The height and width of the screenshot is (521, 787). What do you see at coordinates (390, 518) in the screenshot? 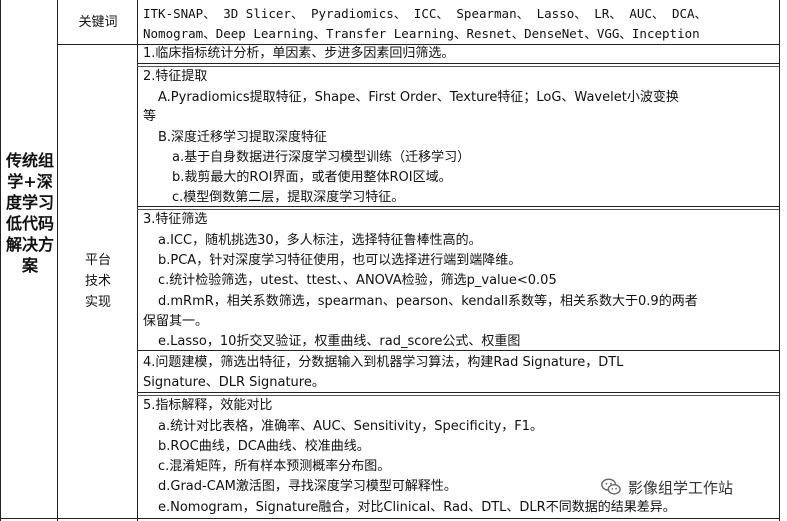
I see `border-bottom` at bounding box center [390, 518].